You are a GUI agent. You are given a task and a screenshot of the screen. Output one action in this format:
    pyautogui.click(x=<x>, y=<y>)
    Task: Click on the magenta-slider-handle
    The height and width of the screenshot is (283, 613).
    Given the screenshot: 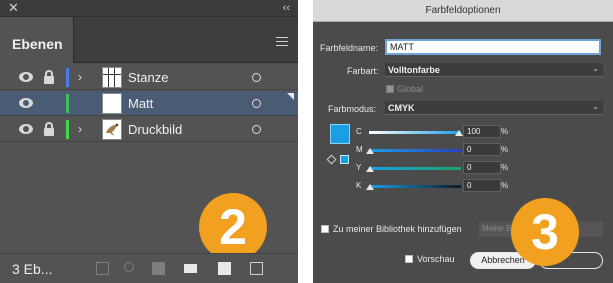 What is the action you would take?
    pyautogui.click(x=370, y=151)
    